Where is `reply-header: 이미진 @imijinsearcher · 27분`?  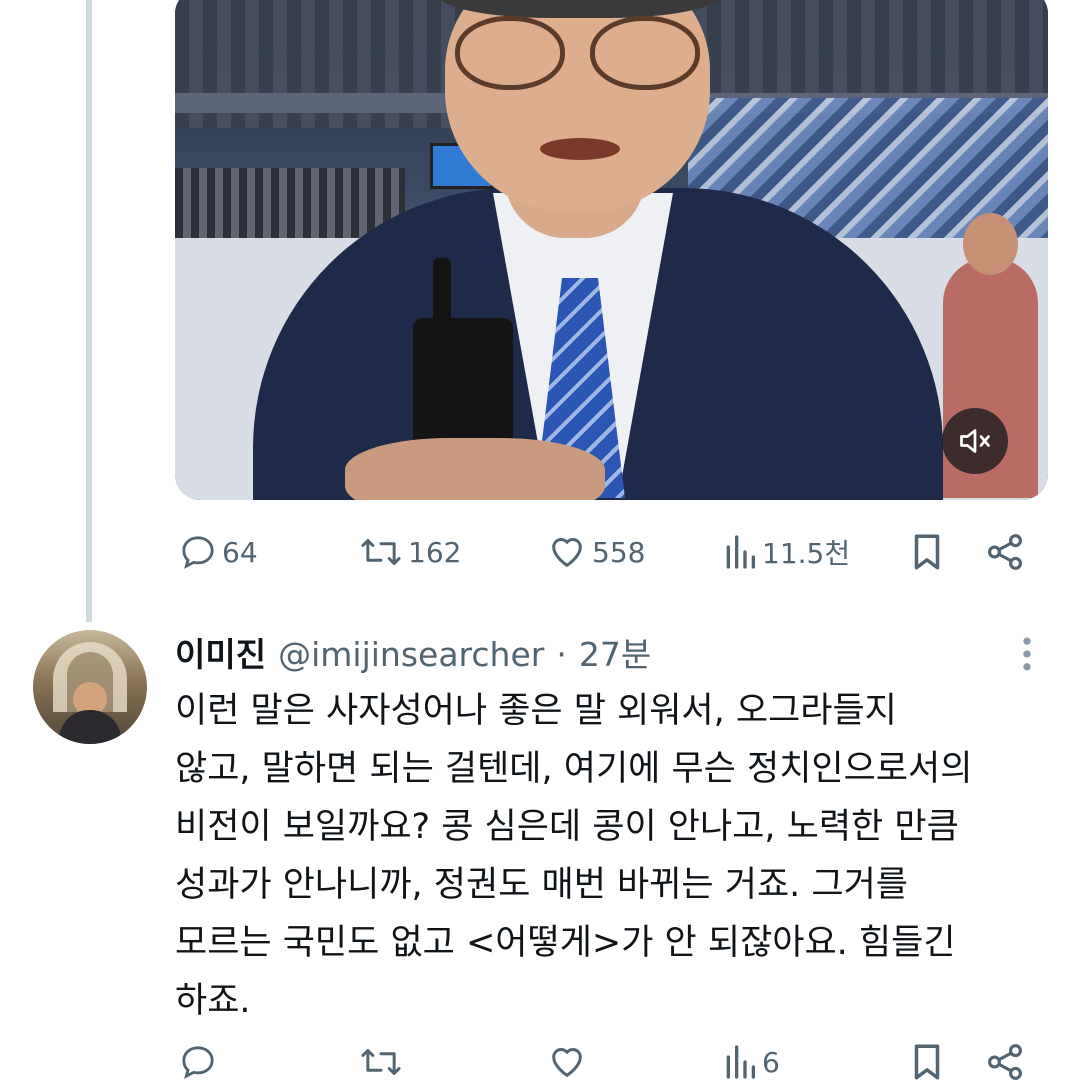 reply-header: 이미진 @imijinsearcher · 27분 is located at coordinates (413, 653).